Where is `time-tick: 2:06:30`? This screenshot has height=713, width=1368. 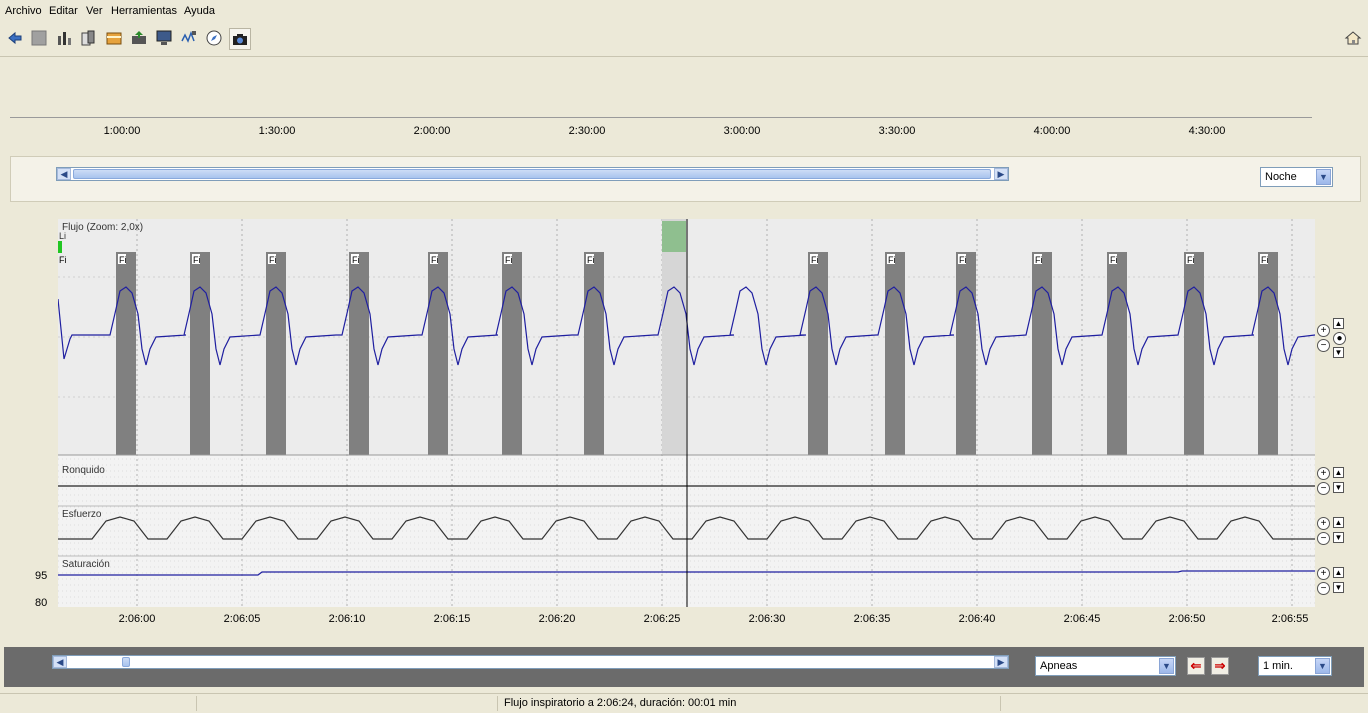
time-tick: 2:06:30 is located at coordinates (767, 619).